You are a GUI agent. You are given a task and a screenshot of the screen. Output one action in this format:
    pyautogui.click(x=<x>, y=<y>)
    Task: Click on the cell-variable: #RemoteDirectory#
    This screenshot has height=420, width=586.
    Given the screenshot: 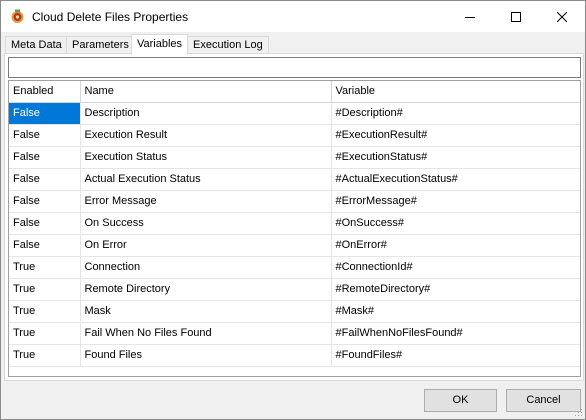 What is the action you would take?
    pyautogui.click(x=455, y=289)
    